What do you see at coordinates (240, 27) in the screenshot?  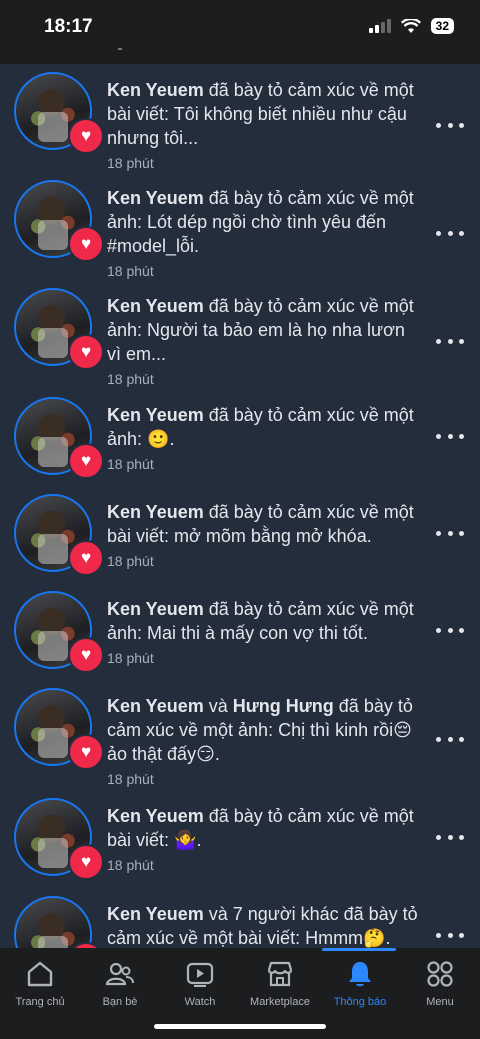 I see `status-bar: 18:17 32` at bounding box center [240, 27].